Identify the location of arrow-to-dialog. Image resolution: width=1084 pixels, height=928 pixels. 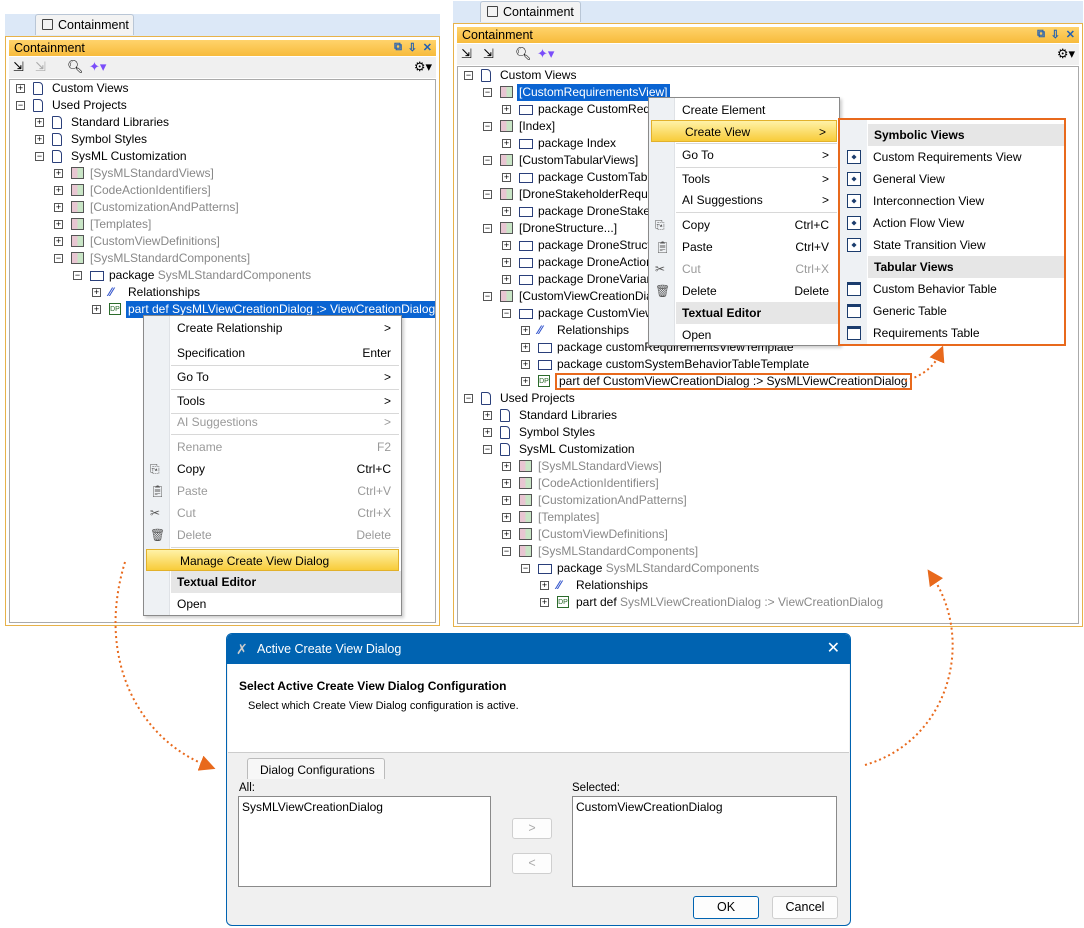
(165, 666).